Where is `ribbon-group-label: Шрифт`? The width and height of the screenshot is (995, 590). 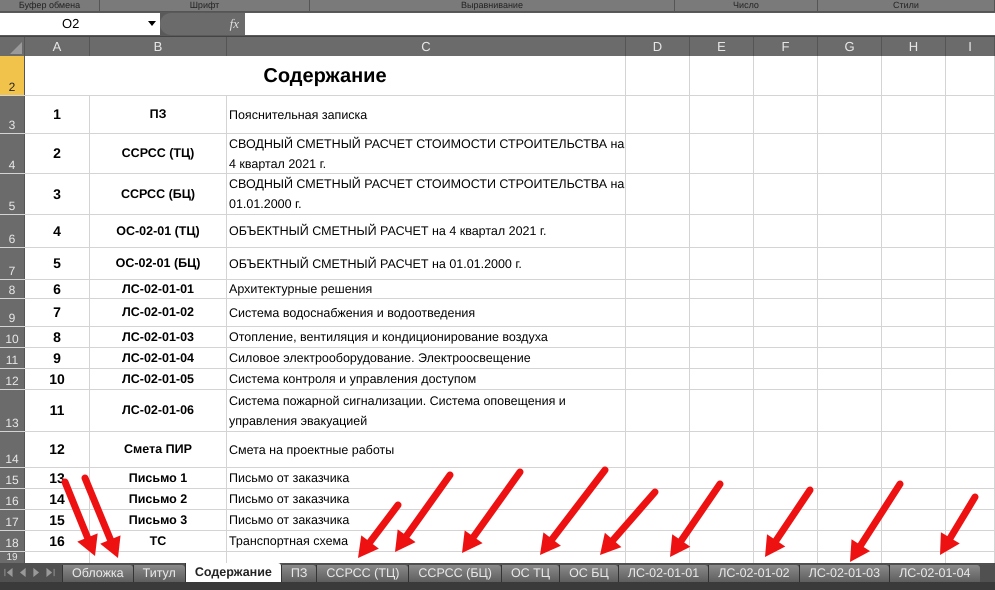 ribbon-group-label: Шрифт is located at coordinates (205, 5).